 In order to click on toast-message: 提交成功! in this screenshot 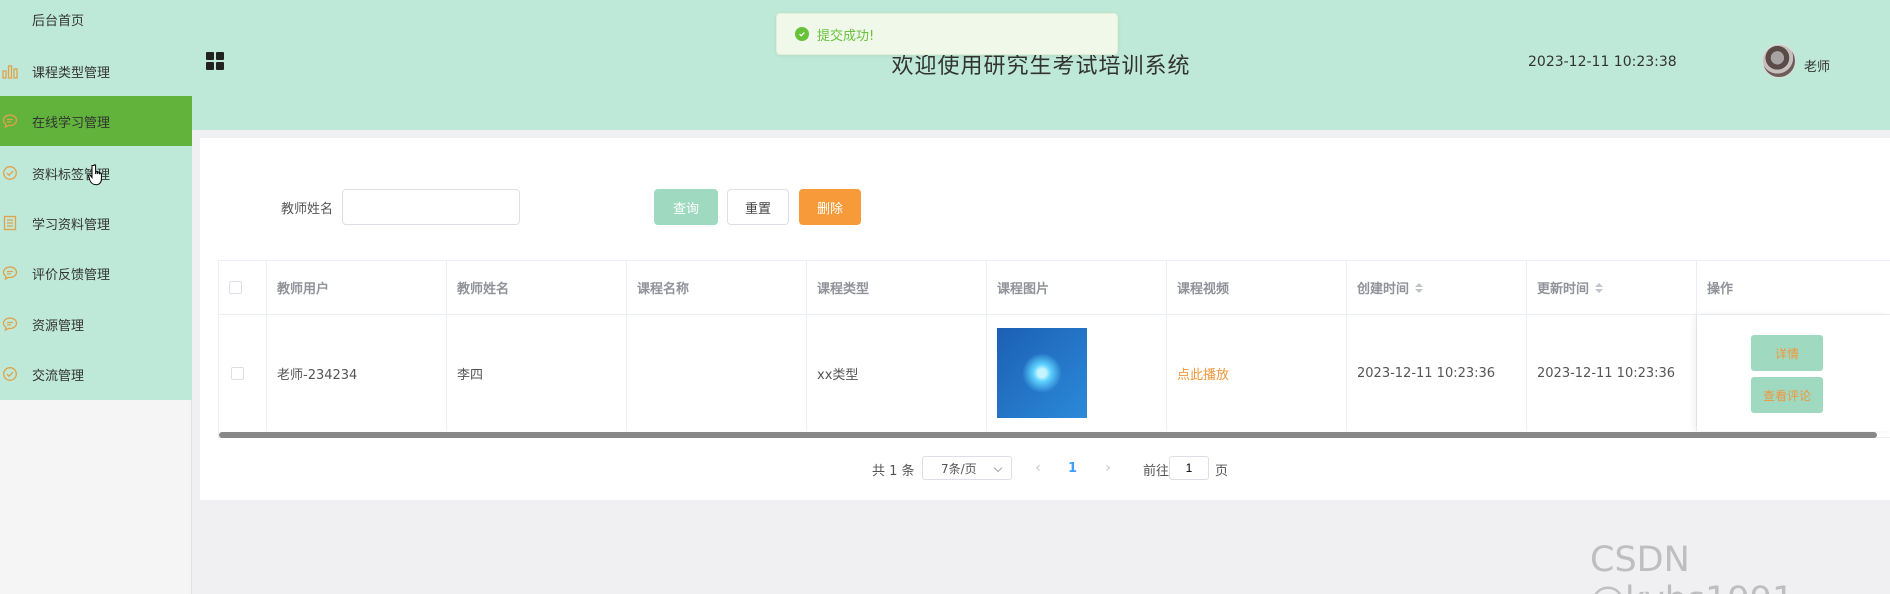, I will do `click(846, 36)`.